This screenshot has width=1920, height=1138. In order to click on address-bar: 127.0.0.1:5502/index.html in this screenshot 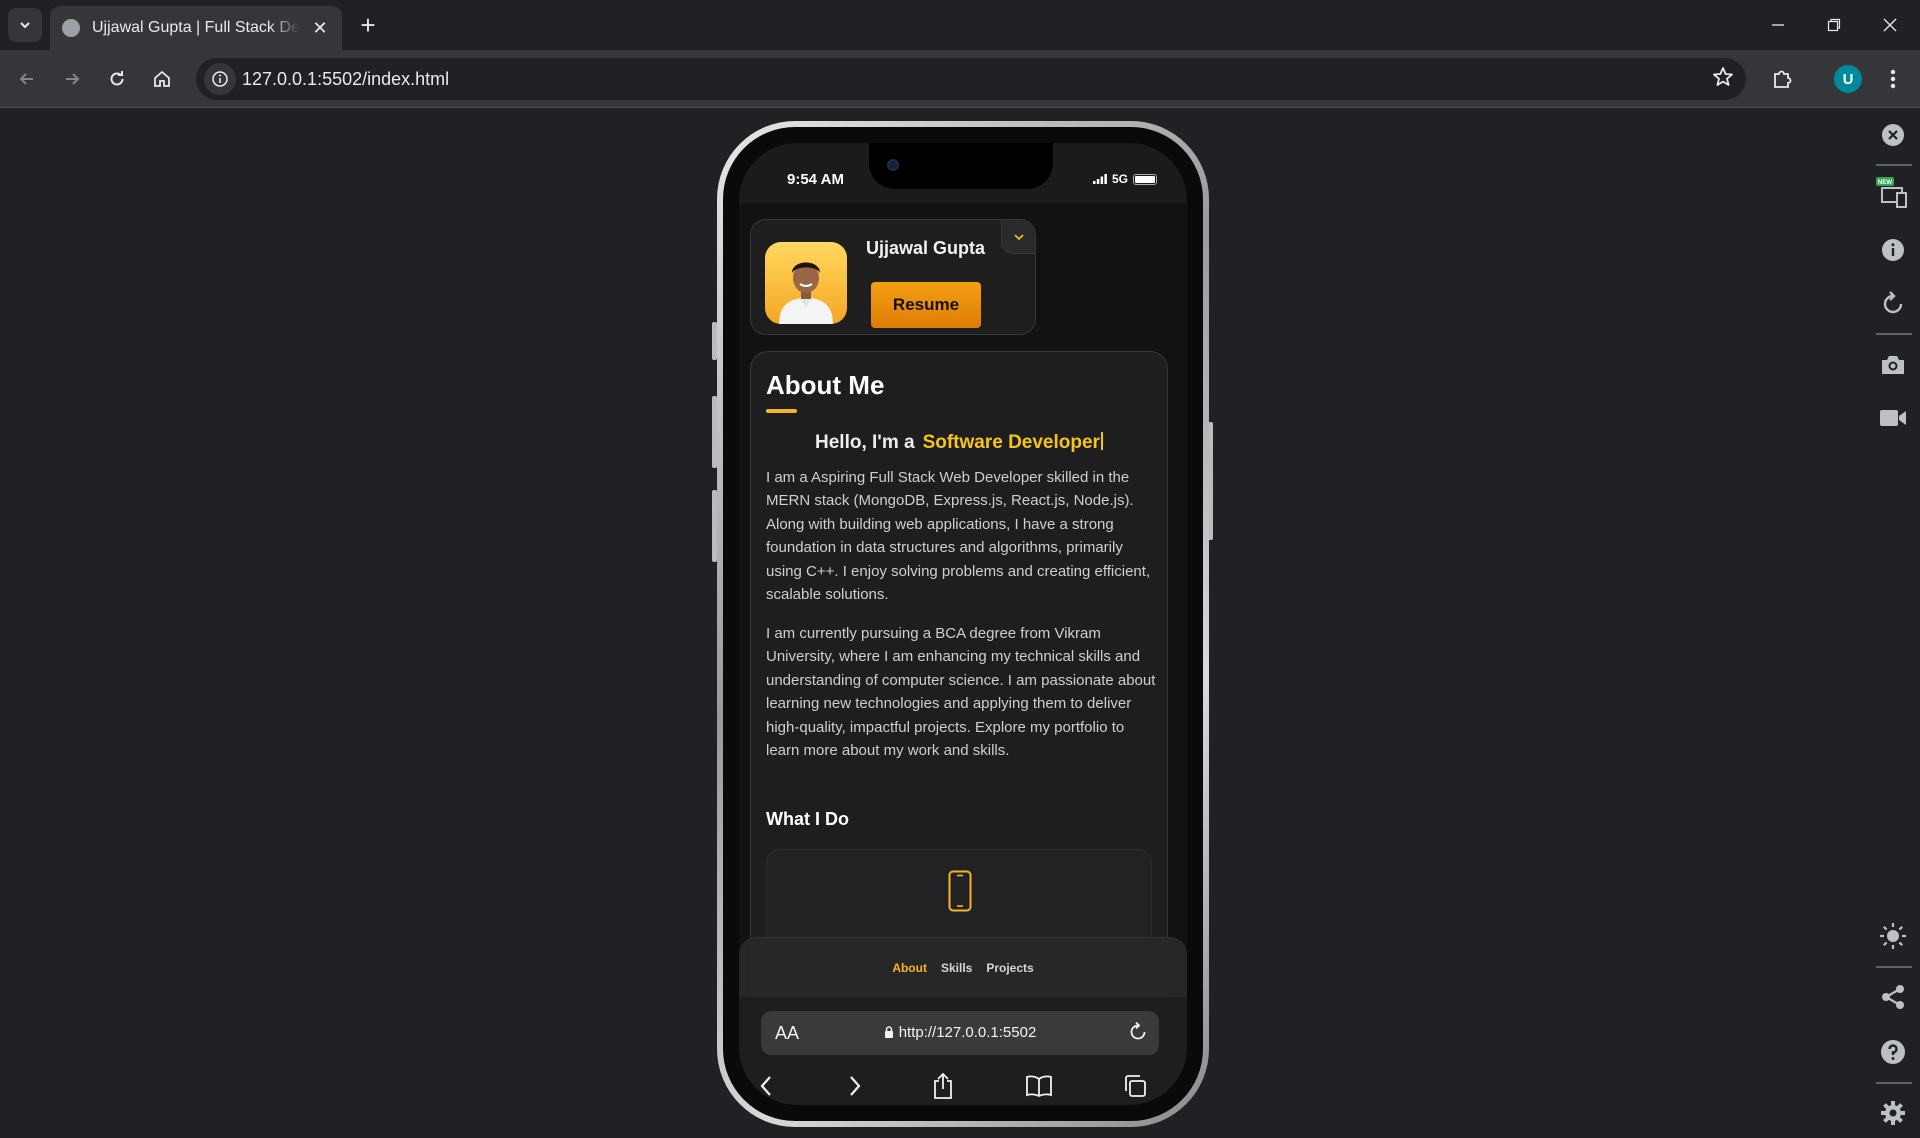, I will do `click(971, 79)`.